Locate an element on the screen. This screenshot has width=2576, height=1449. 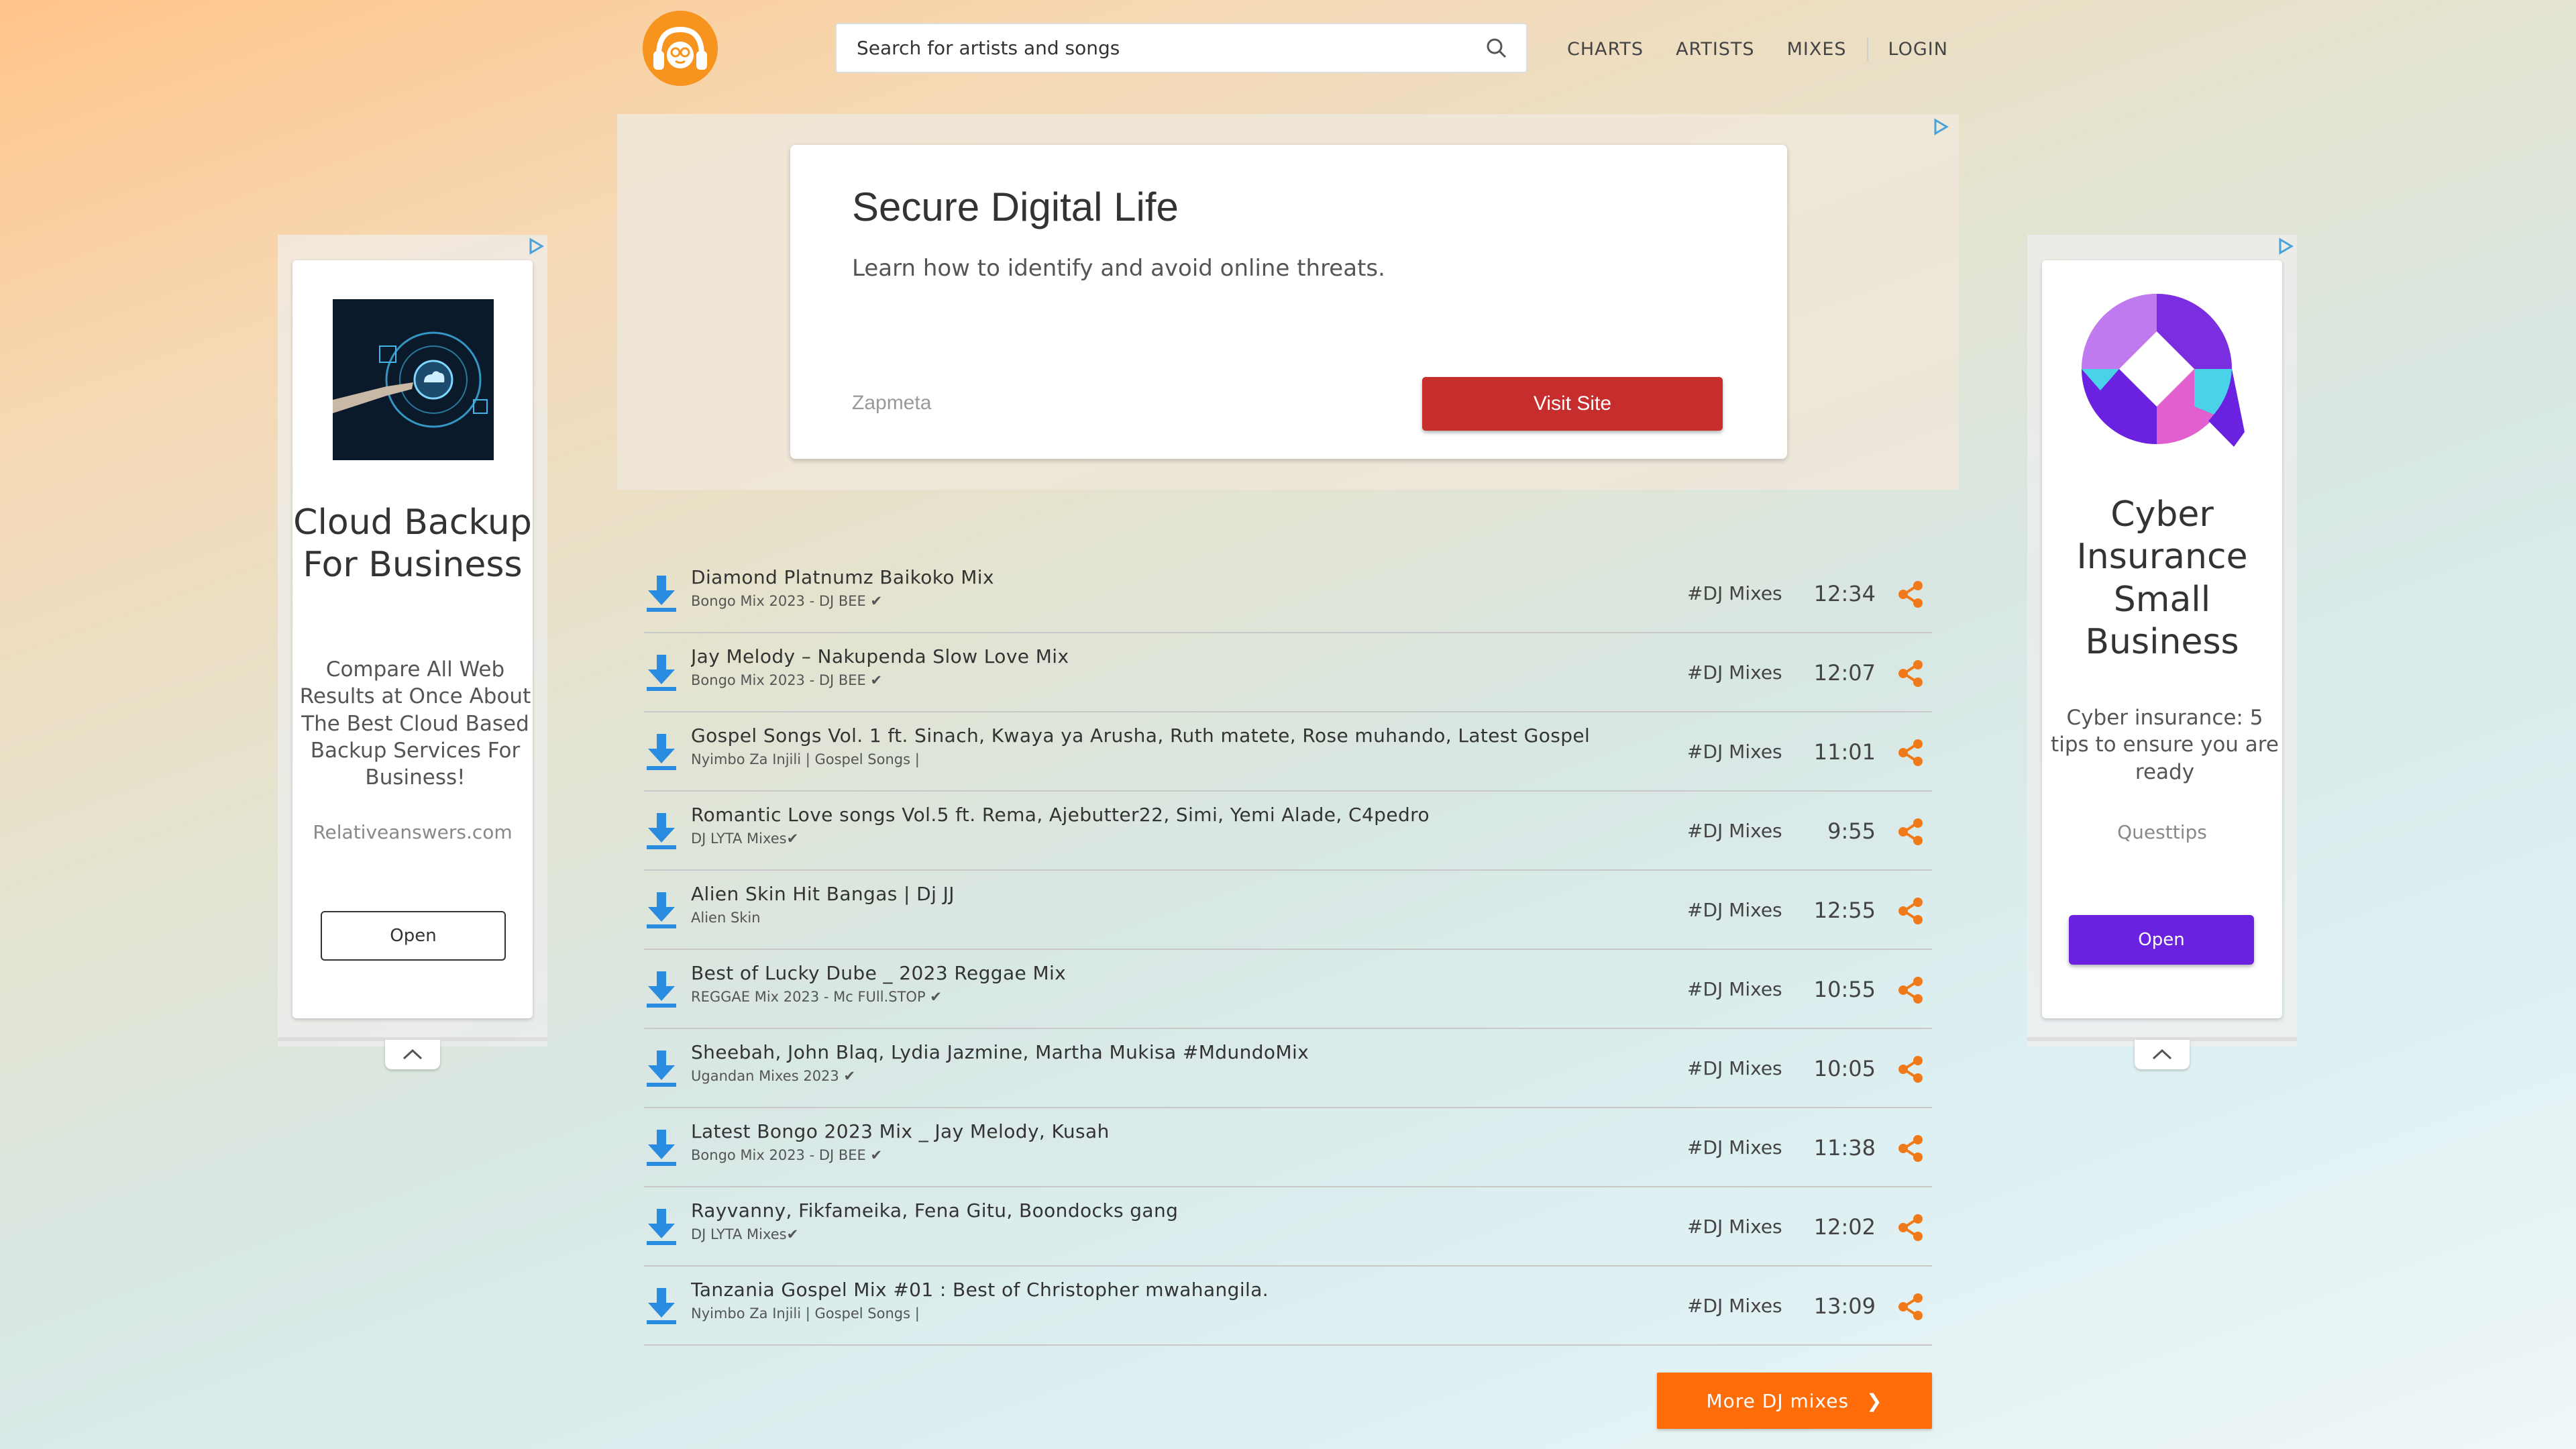
mix-duration: 10:55 is located at coordinates (1844, 989).